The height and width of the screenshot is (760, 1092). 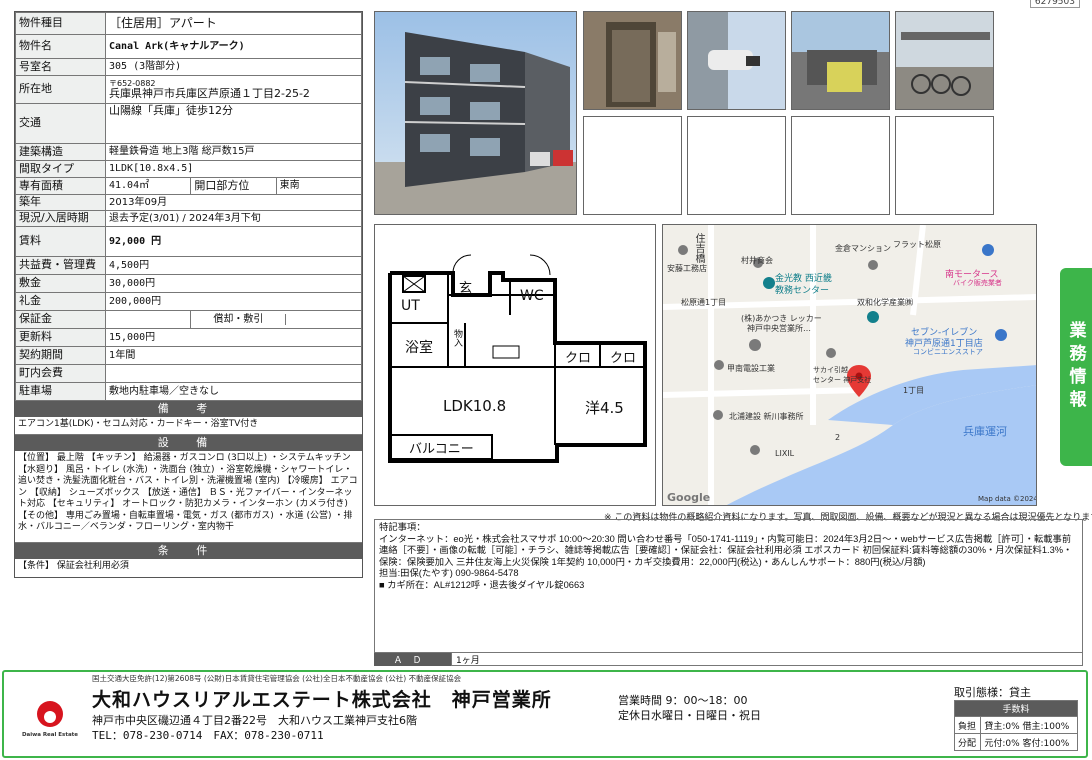 I want to click on setsubi-header: 設 備, so click(x=188, y=443).